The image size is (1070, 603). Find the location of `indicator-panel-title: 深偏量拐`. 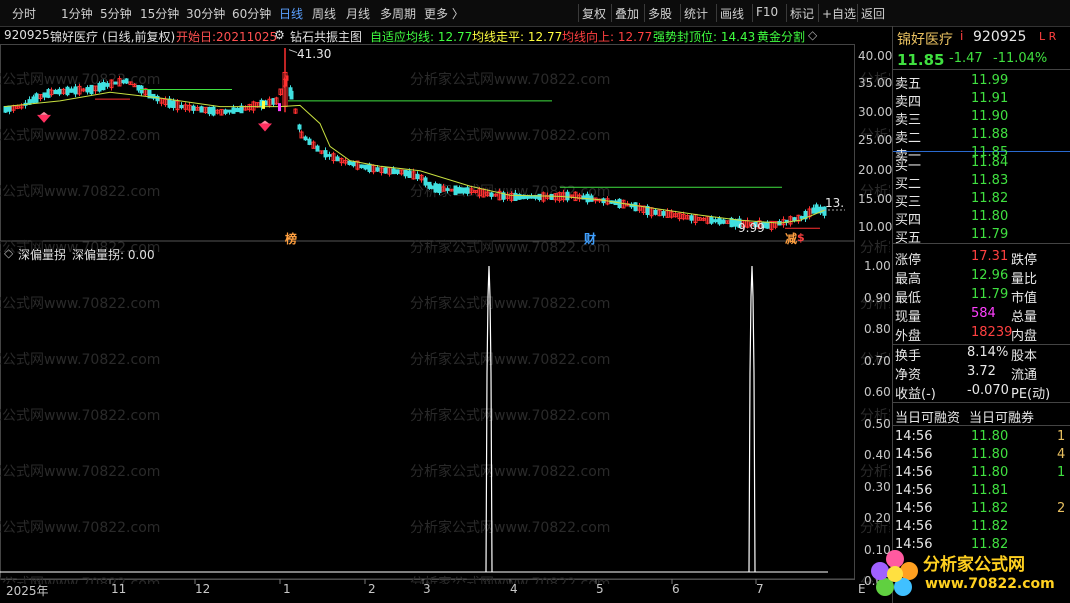

indicator-panel-title: 深偏量拐 is located at coordinates (42, 254).